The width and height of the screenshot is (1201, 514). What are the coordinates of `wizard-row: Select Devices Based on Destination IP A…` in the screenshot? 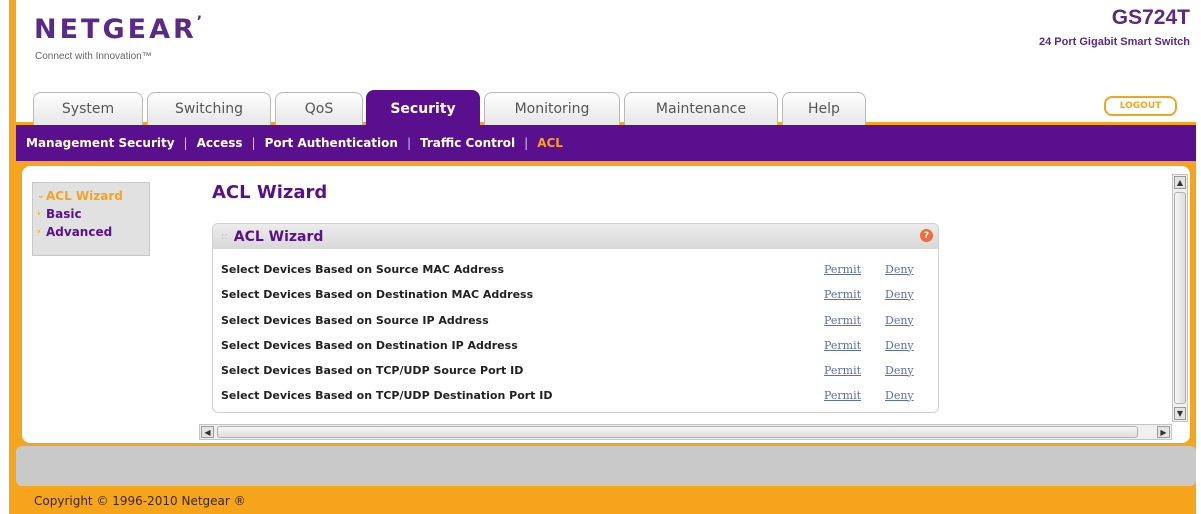 It's located at (573, 345).